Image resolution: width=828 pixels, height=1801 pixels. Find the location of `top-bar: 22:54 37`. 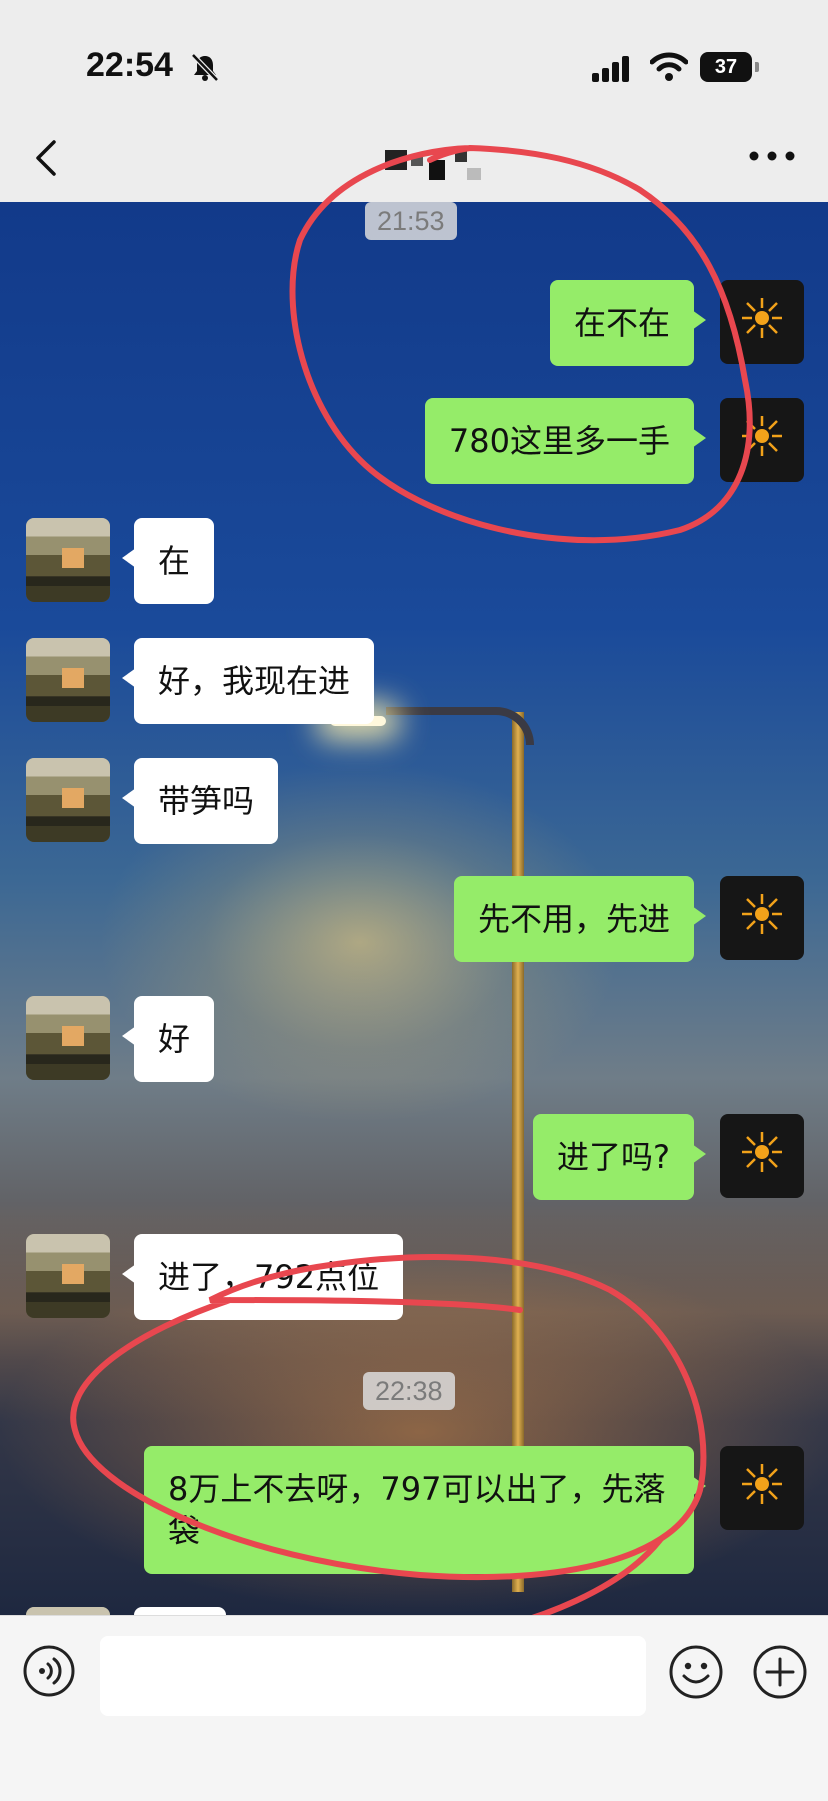

top-bar: 22:54 37 is located at coordinates (414, 101).